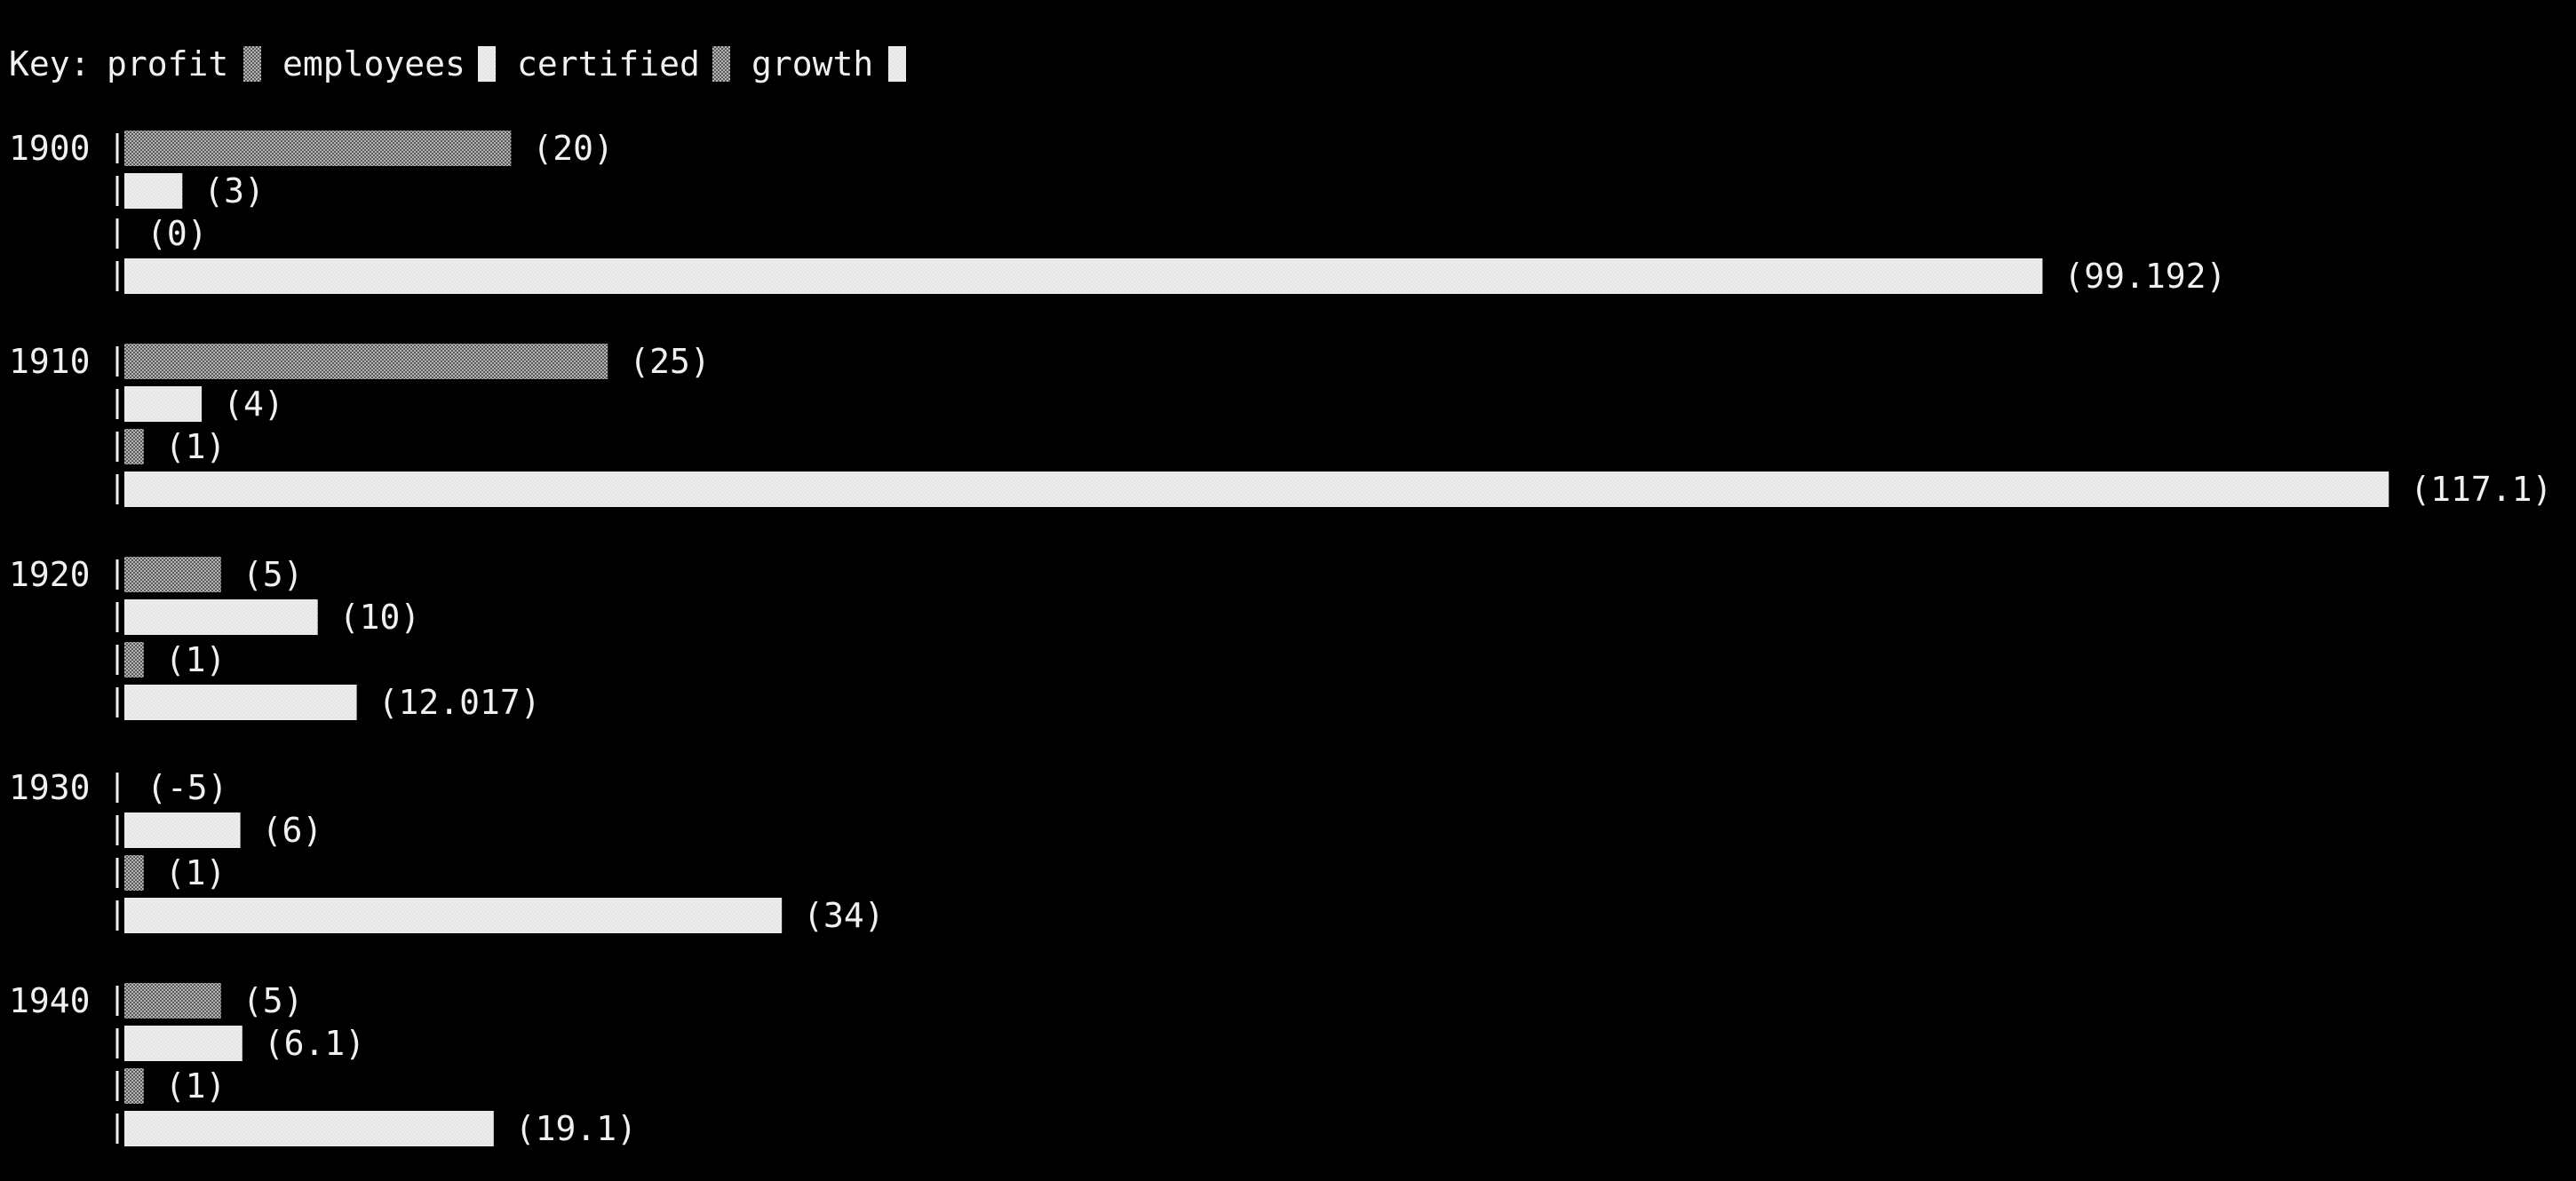 This screenshot has height=1181, width=2576. I want to click on bar-profit-1940, so click(172, 1001).